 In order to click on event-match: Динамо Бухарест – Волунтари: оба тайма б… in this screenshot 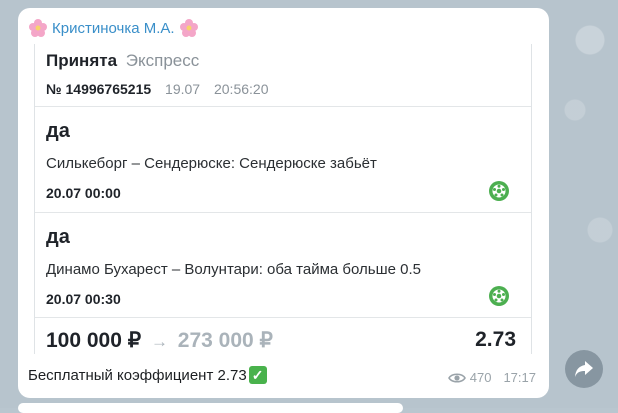, I will do `click(233, 269)`.